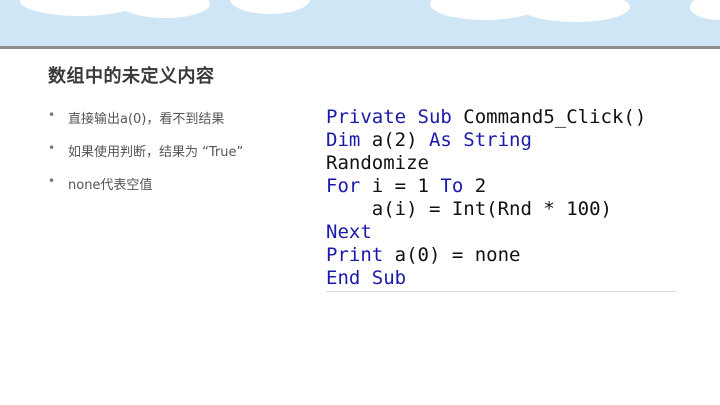  Describe the element at coordinates (555, 117) in the screenshot. I see `code-token: Command5_Click()` at that location.